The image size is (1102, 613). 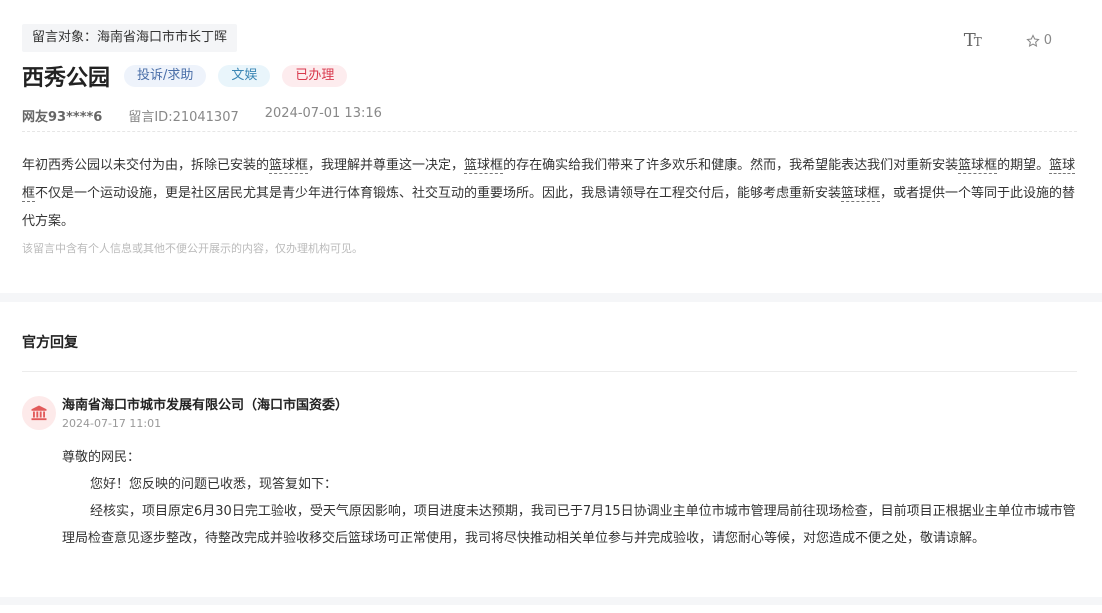 What do you see at coordinates (1047, 40) in the screenshot?
I see `favorite-count: 0` at bounding box center [1047, 40].